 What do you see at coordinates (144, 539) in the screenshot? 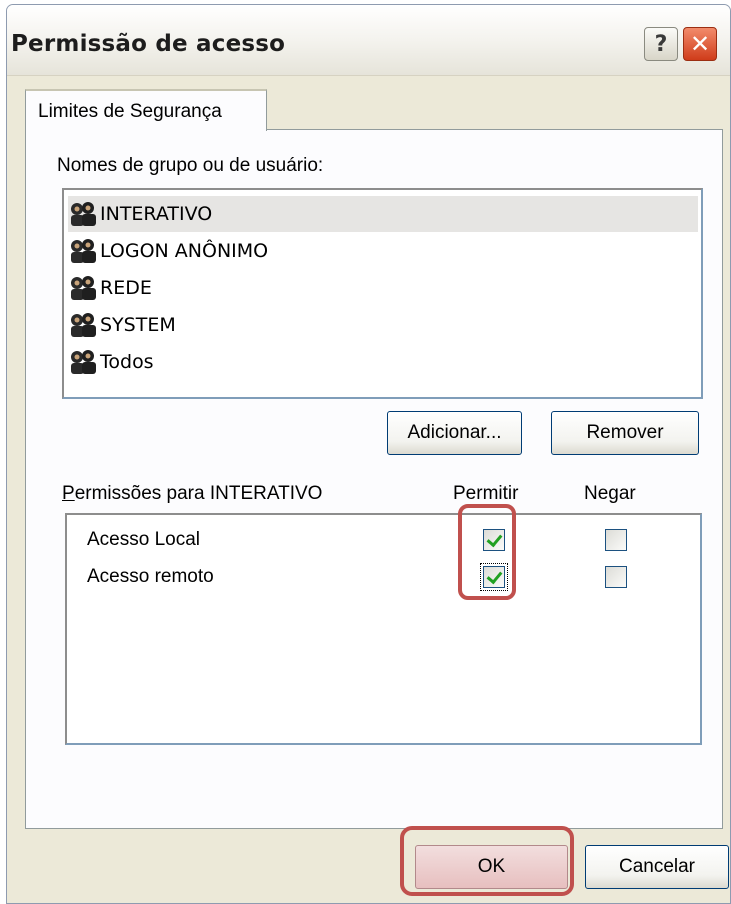
I see `permission-name-local: Acesso Local` at bounding box center [144, 539].